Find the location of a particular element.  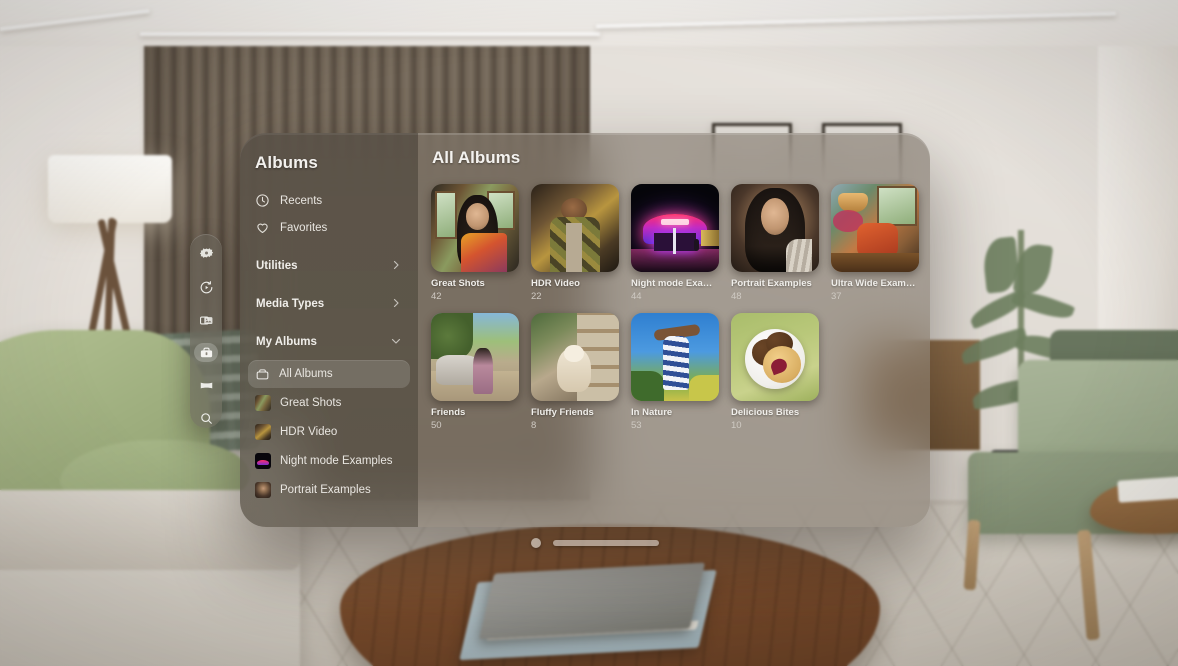

sidebar-item-recents: Recents is located at coordinates (329, 200).